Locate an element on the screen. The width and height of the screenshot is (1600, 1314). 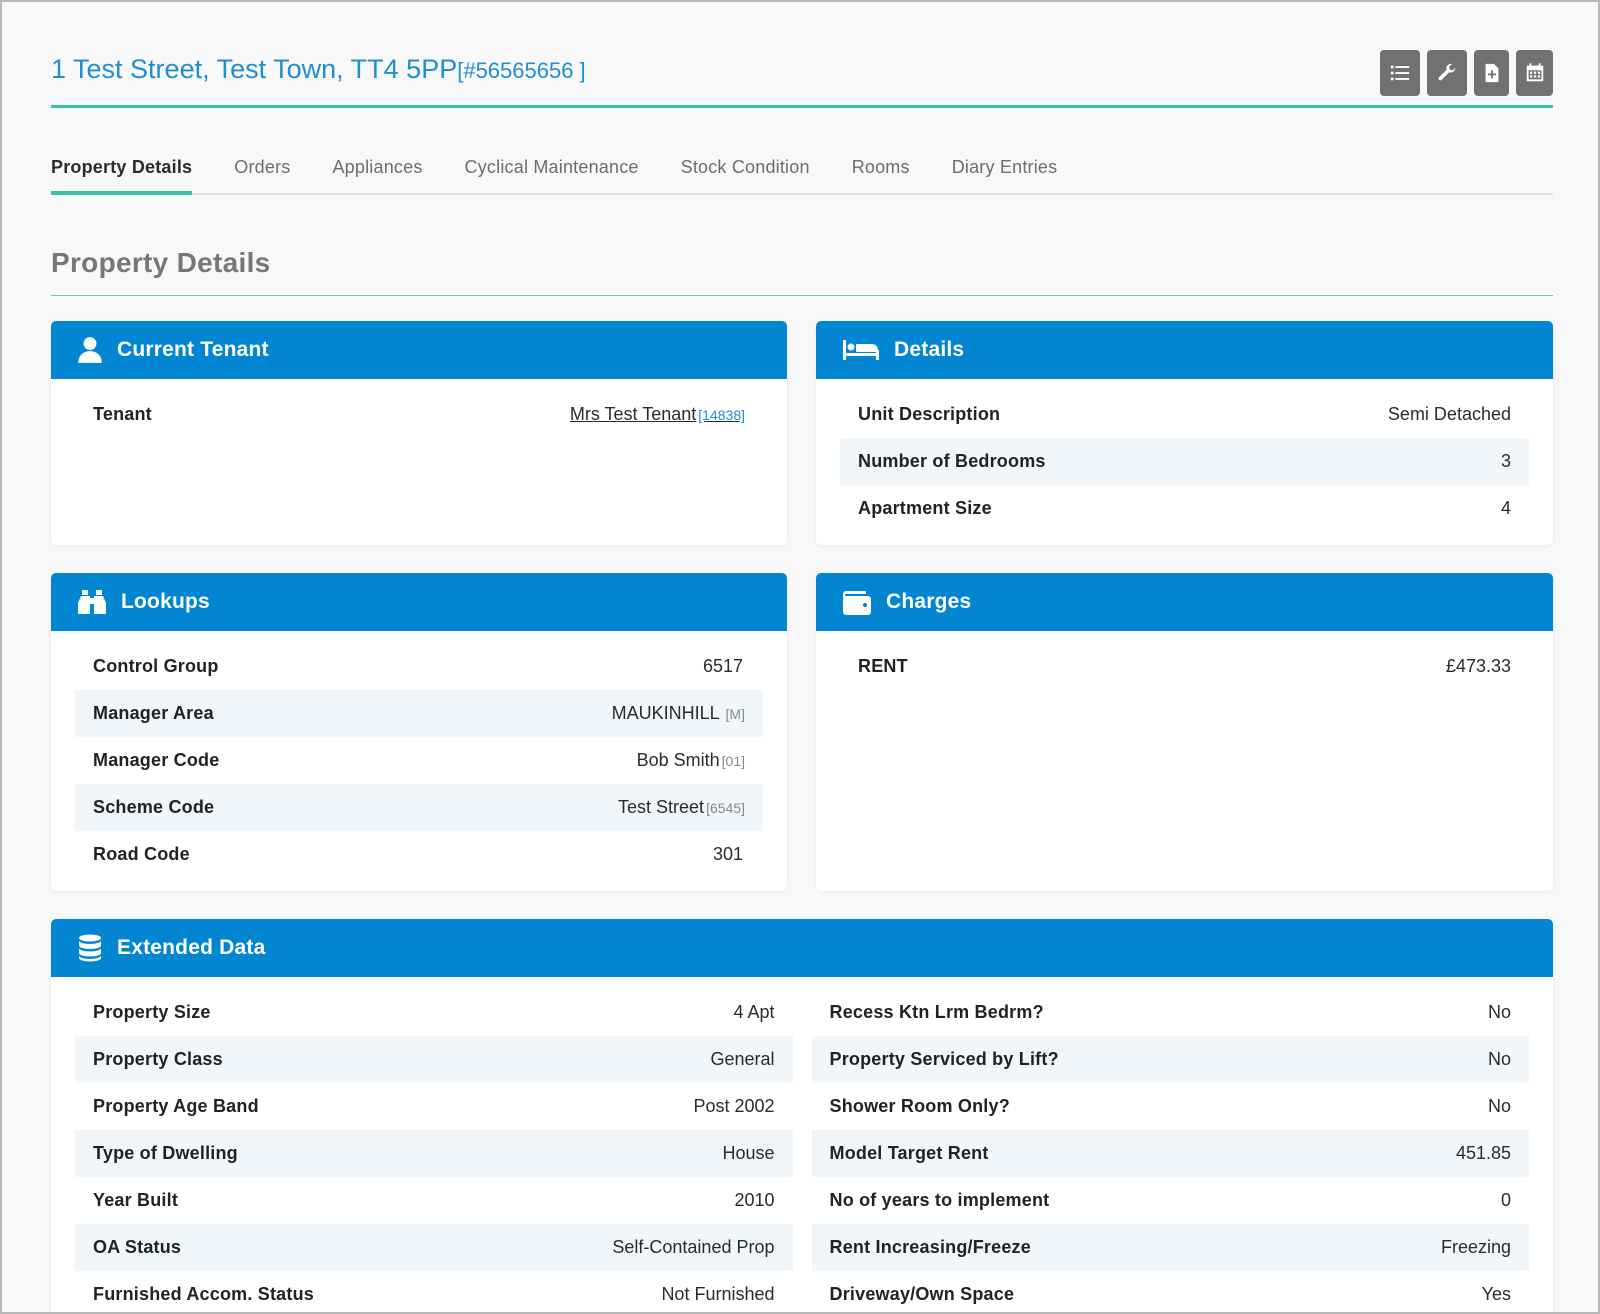
lookups-row-value: 301 is located at coordinates (727, 854).